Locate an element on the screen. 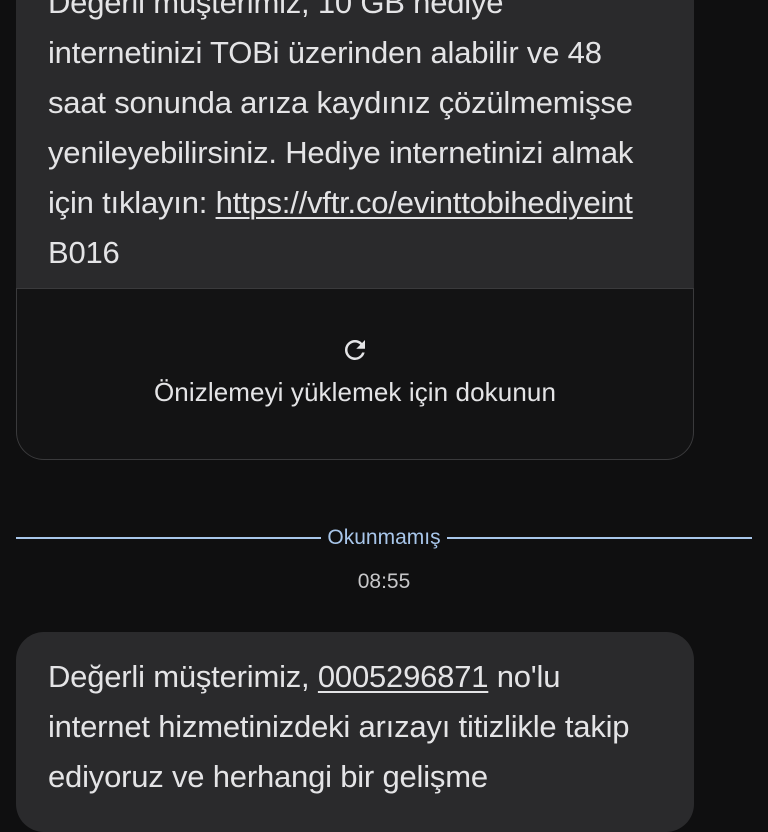  message-timestamp: 08:55 is located at coordinates (384, 581).